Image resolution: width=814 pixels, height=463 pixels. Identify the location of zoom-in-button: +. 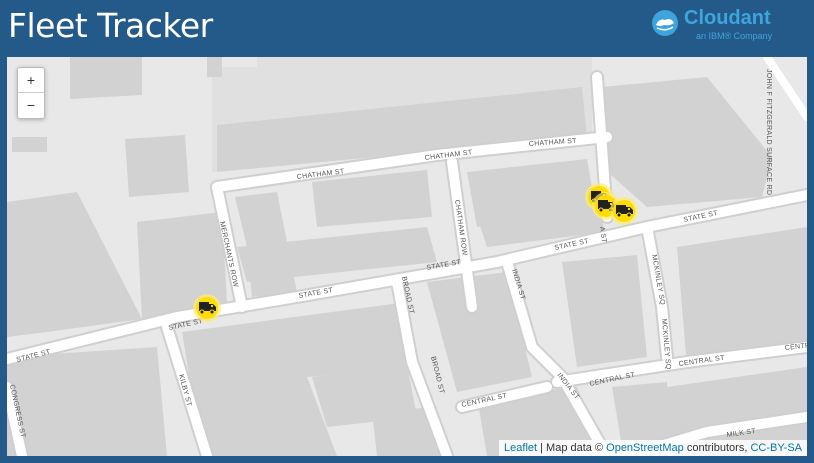
(31, 80).